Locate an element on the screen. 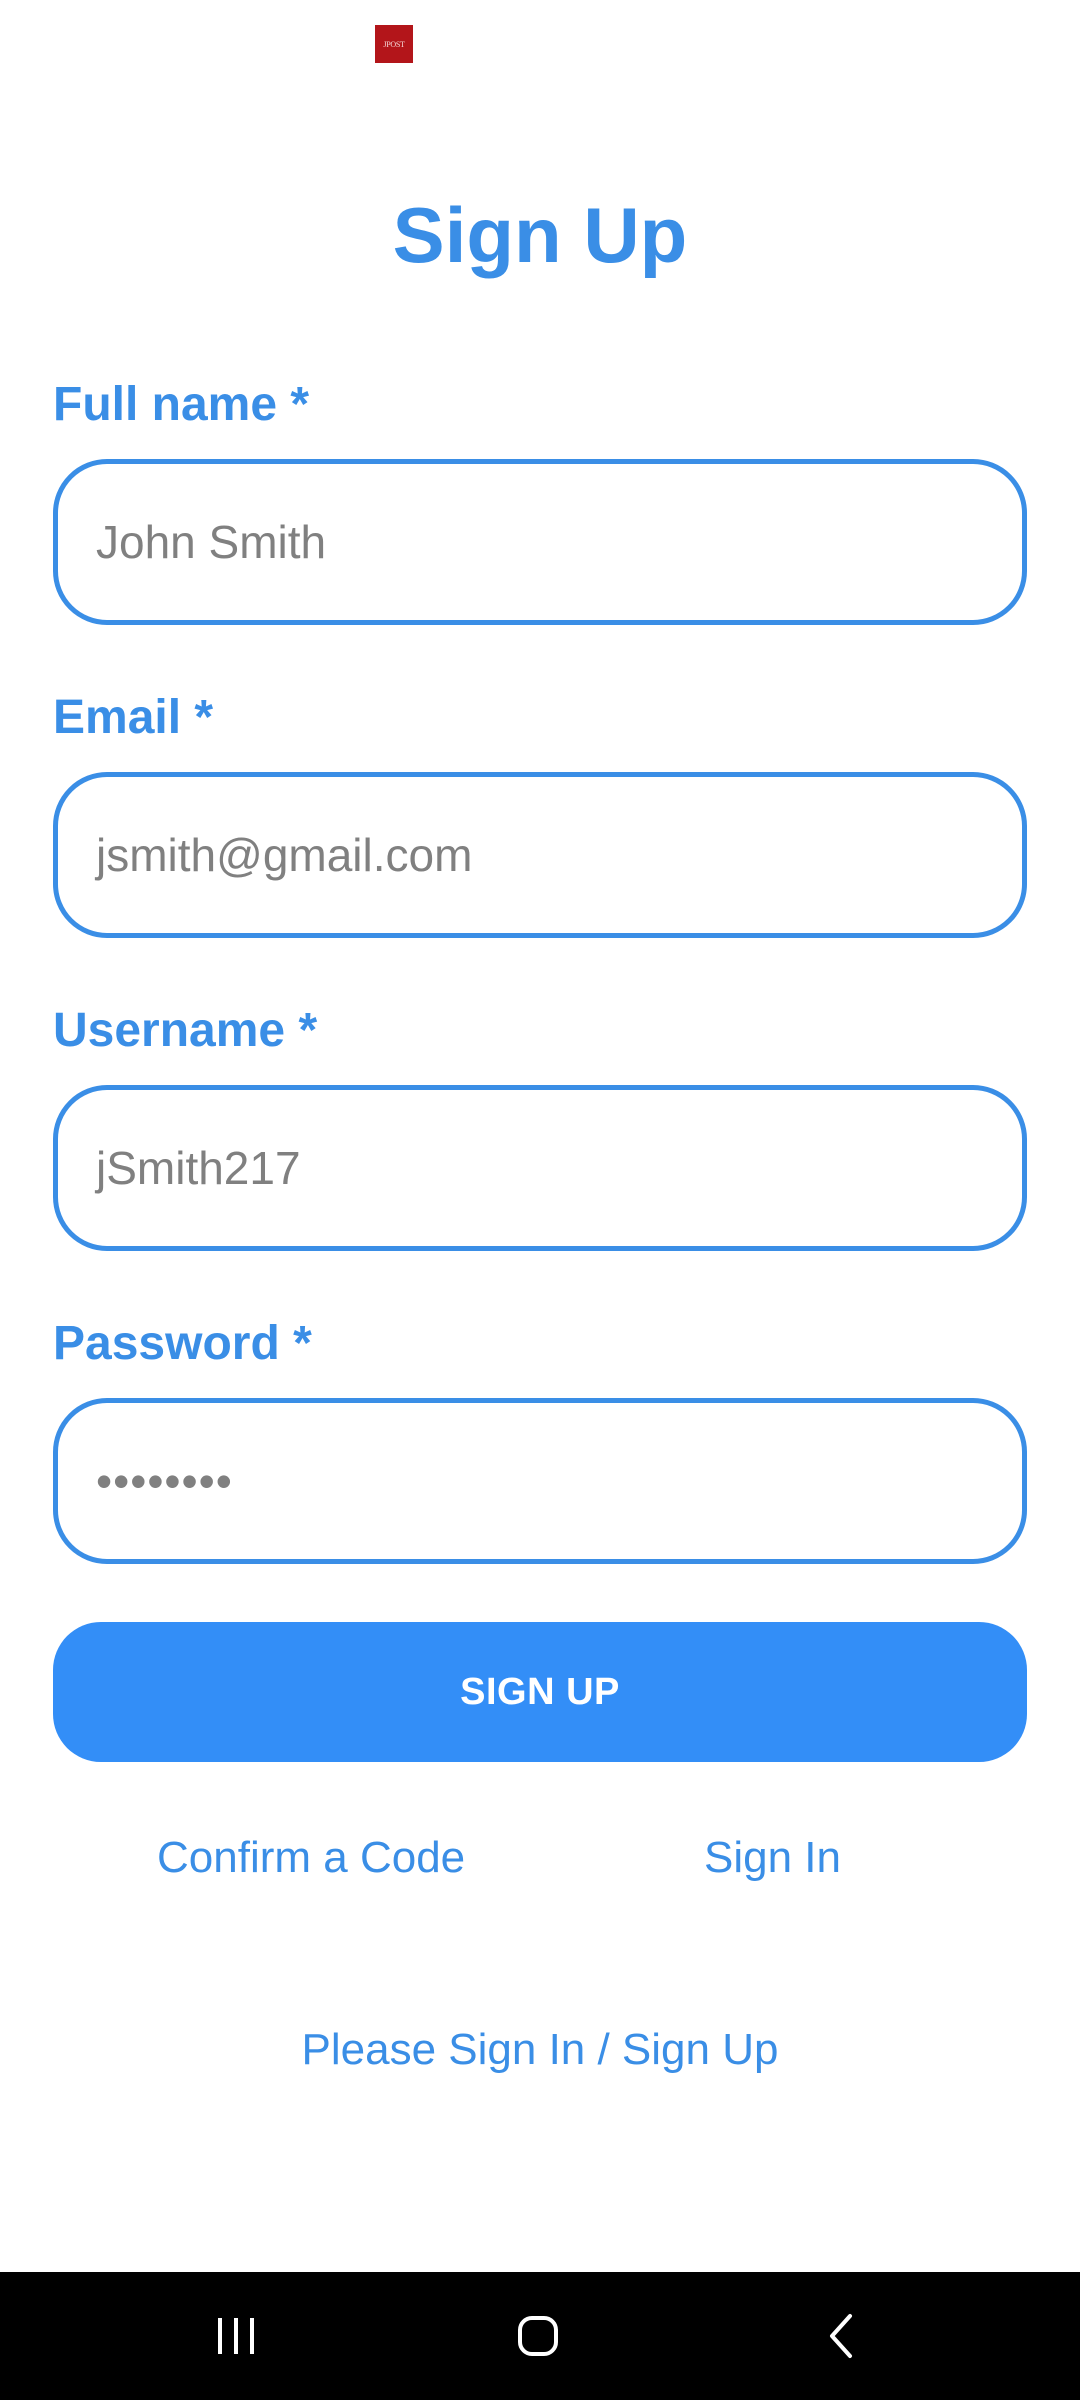  home-button is located at coordinates (538, 2336).